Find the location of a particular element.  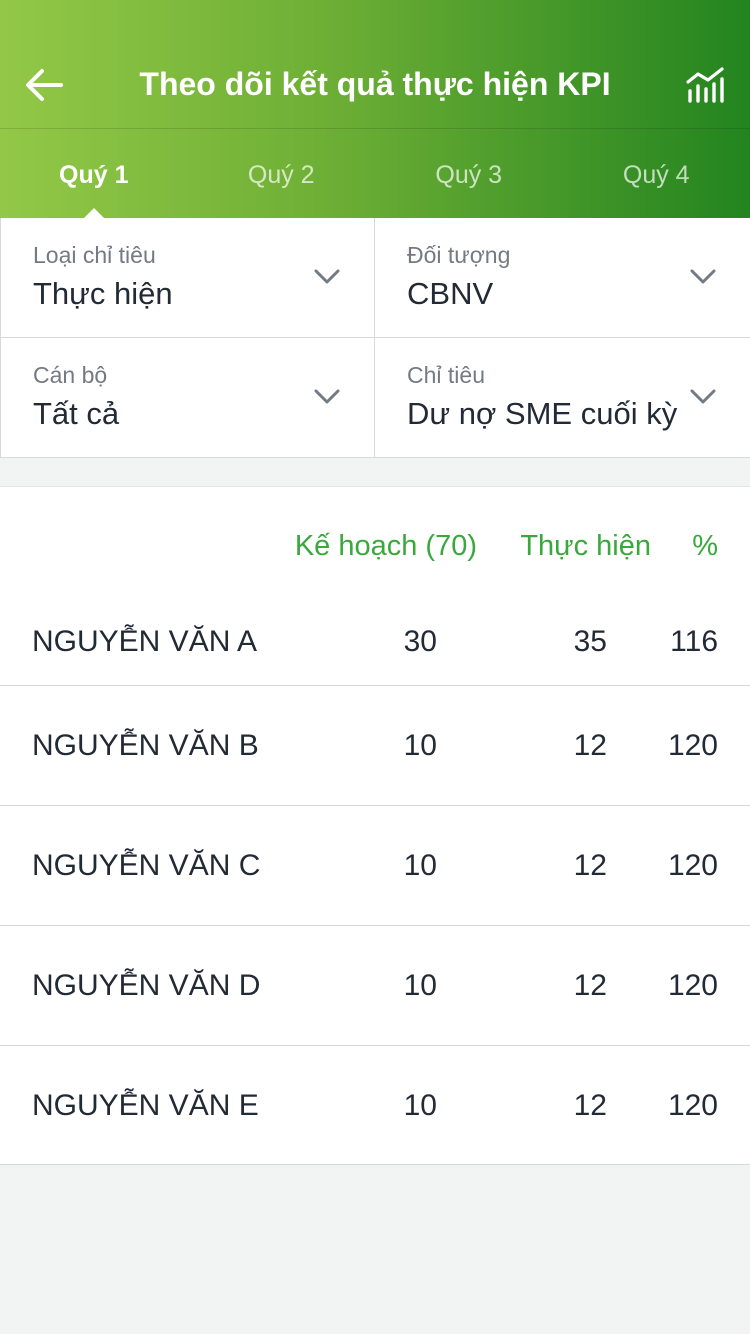

indicator-type-label: Loại chỉ tiêu is located at coordinates (94, 255).